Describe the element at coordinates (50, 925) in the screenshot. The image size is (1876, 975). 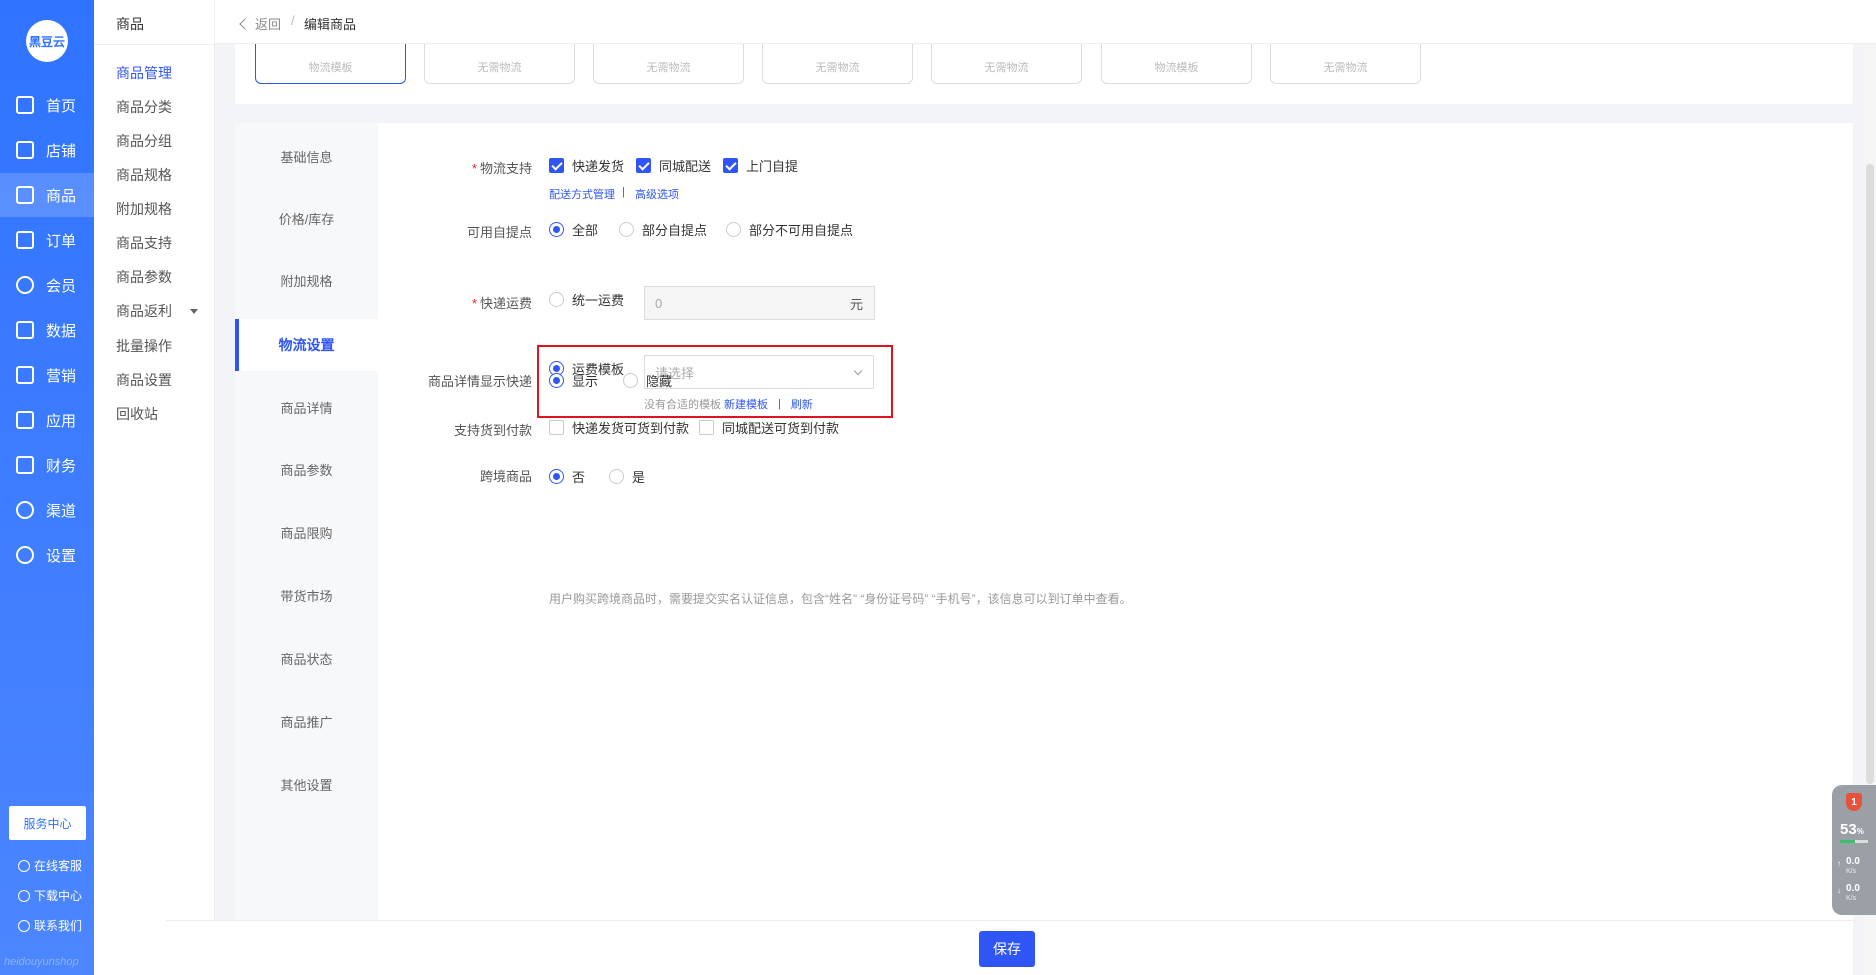
I see `contact-us-link: 联系我们` at that location.